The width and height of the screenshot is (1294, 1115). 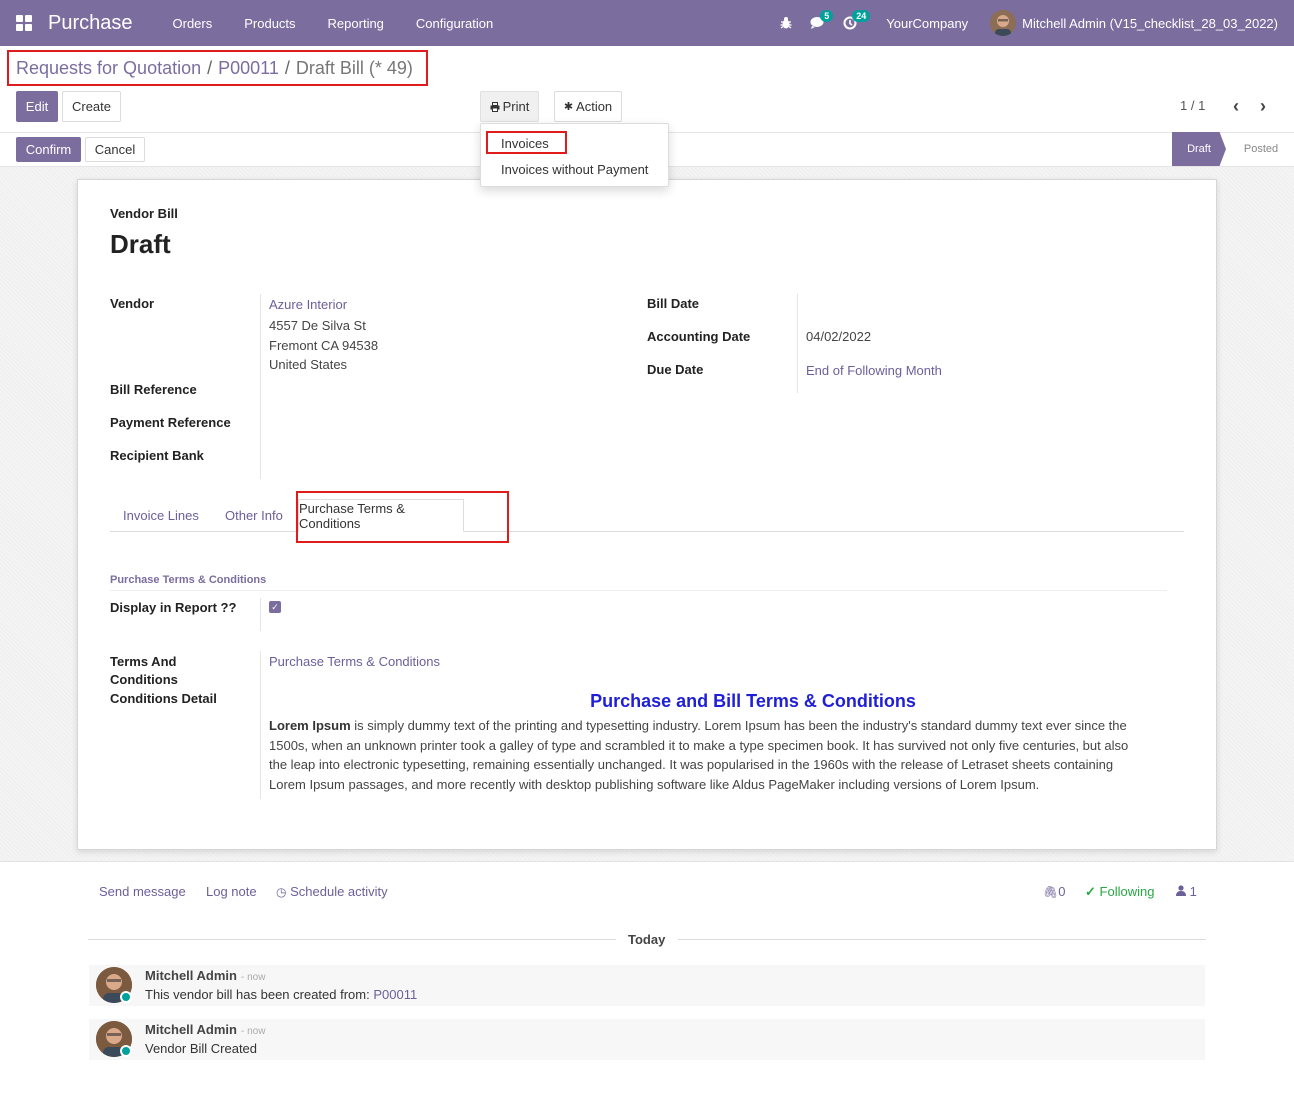 What do you see at coordinates (495, 106) in the screenshot?
I see `print-icon` at bounding box center [495, 106].